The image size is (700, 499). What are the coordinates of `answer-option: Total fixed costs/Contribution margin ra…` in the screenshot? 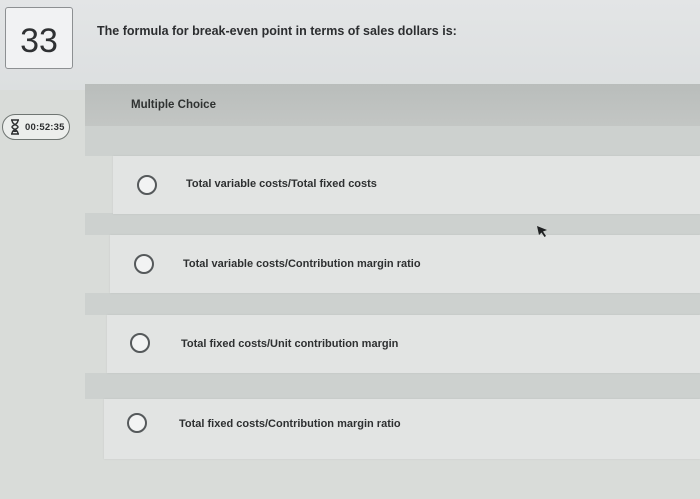 It's located at (402, 429).